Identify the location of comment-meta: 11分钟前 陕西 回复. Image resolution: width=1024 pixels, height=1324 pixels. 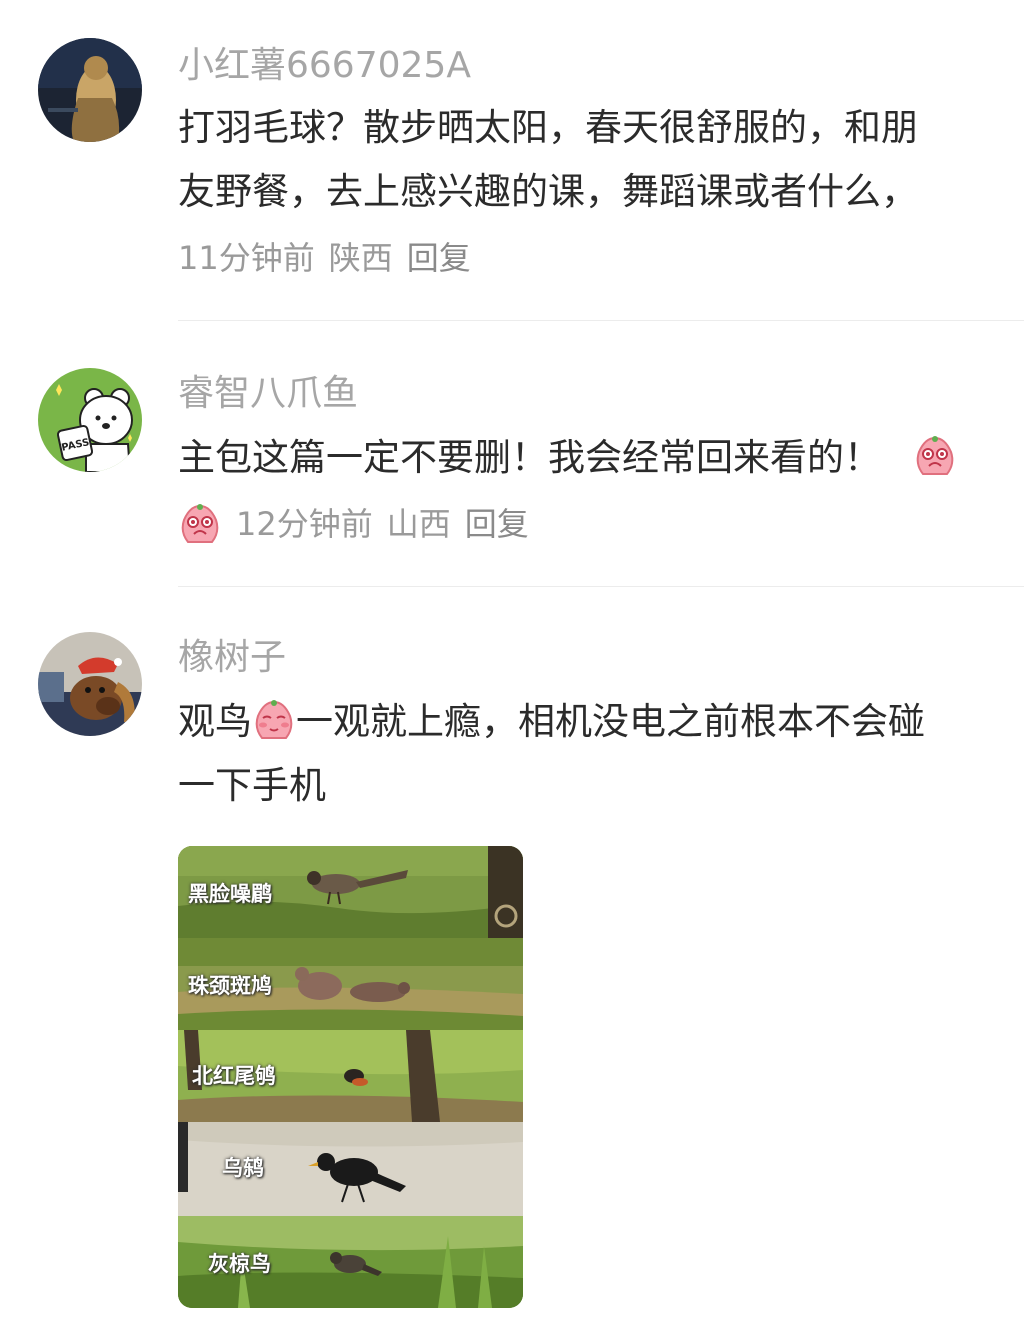
(331, 258).